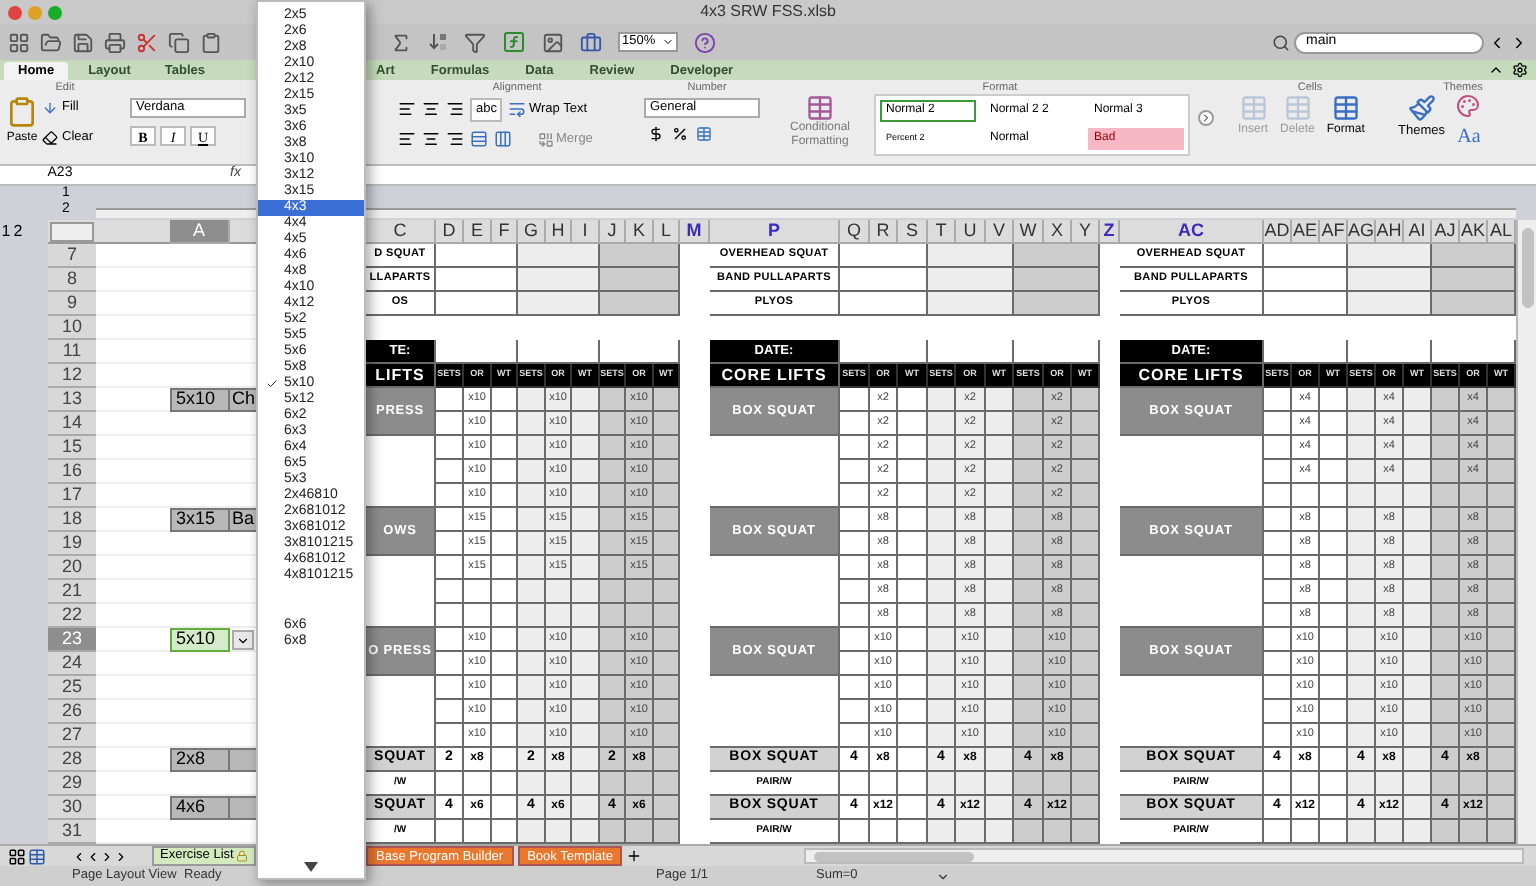  Describe the element at coordinates (72, 448) in the screenshot. I see `row-header: 15` at that location.